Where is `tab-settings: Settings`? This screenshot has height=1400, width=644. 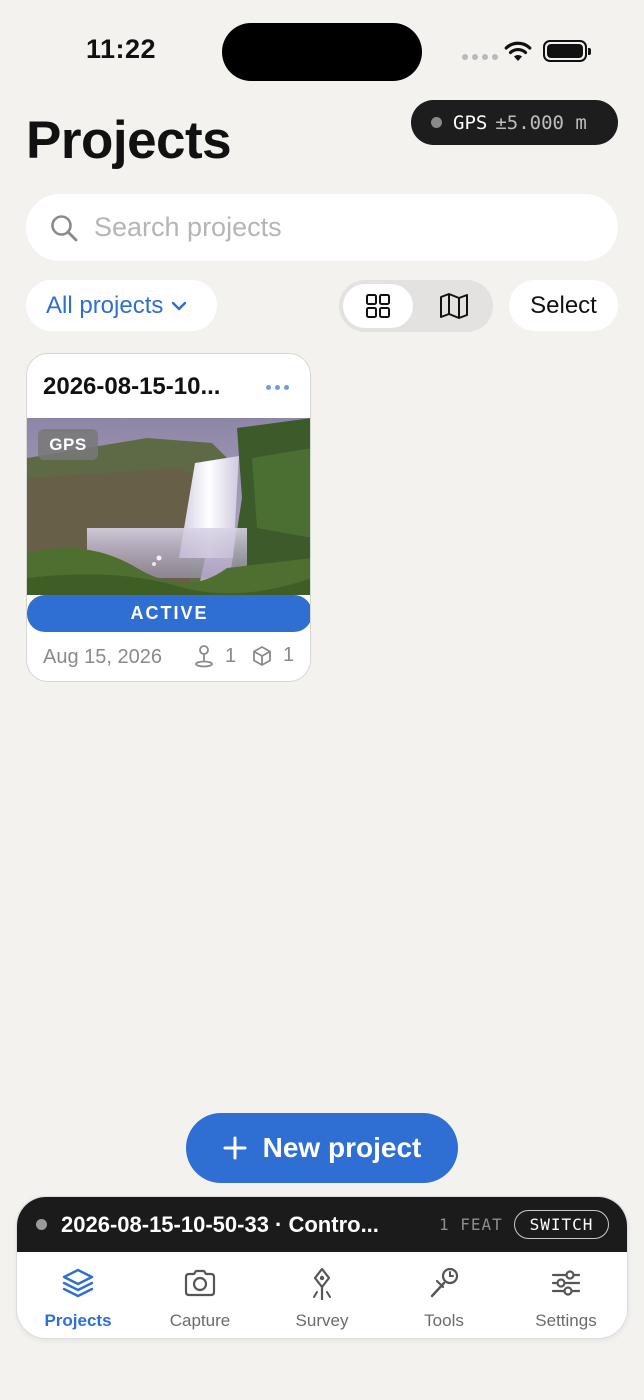 tab-settings: Settings is located at coordinates (566, 1295).